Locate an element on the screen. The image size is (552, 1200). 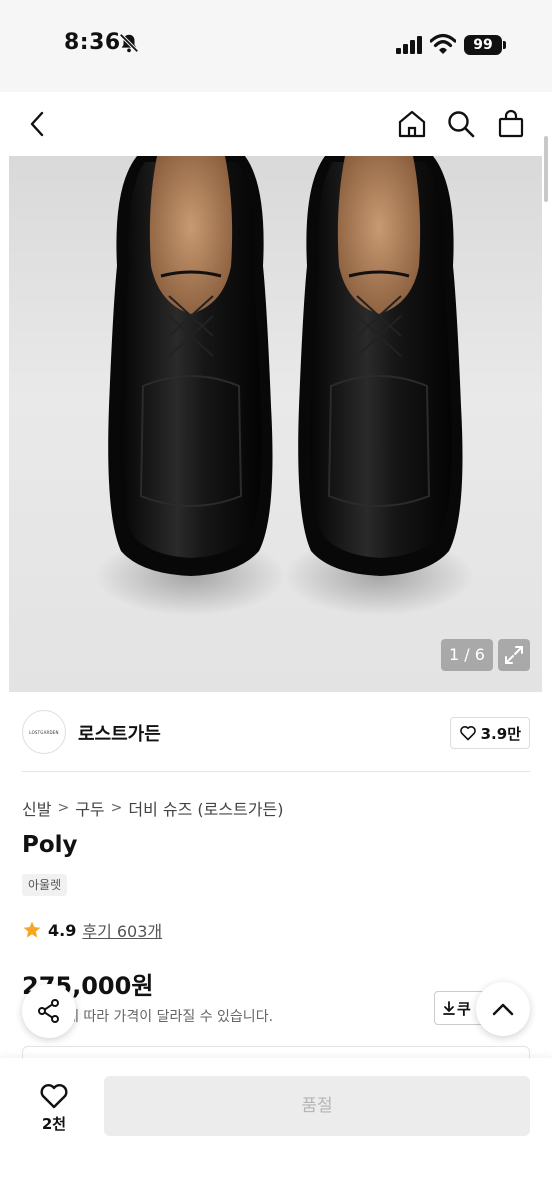
share-button is located at coordinates (49, 1011).